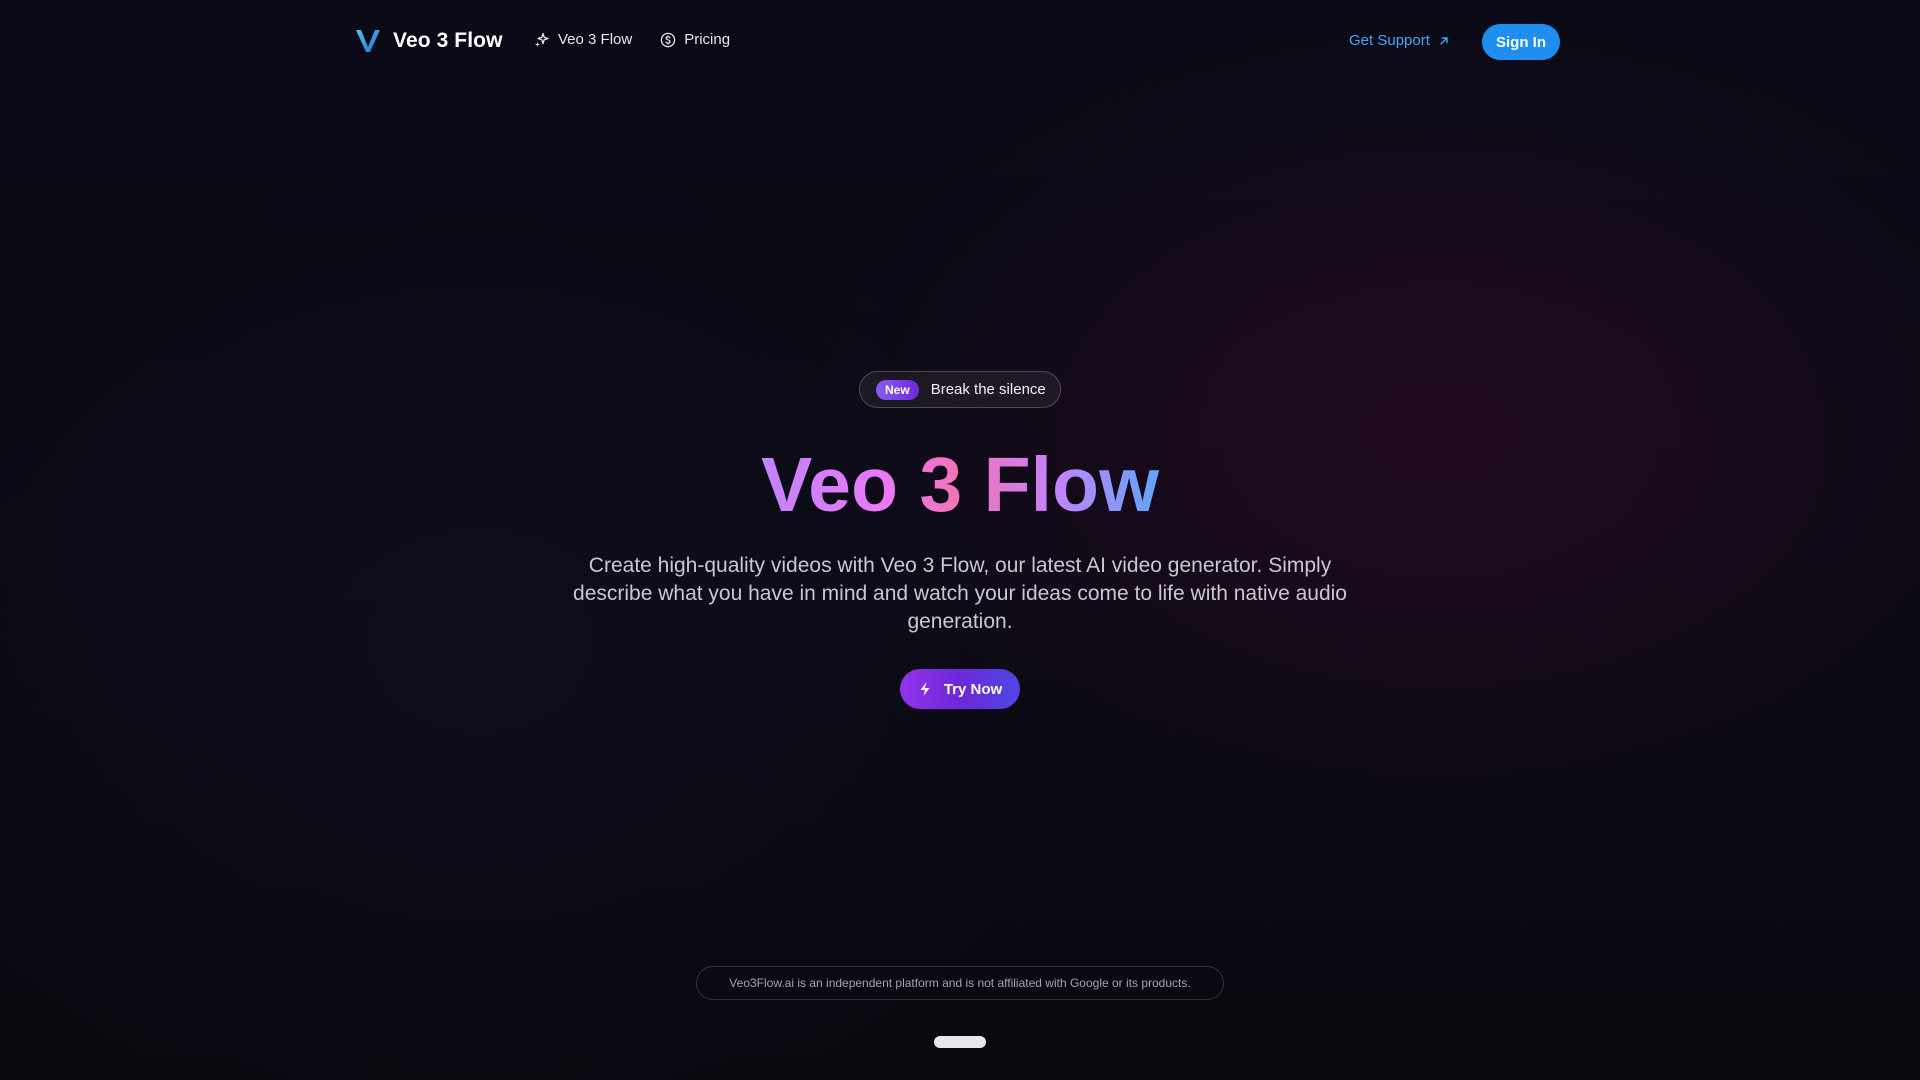 This screenshot has width=1920, height=1080. I want to click on nav-item-label: Pricing, so click(707, 39).